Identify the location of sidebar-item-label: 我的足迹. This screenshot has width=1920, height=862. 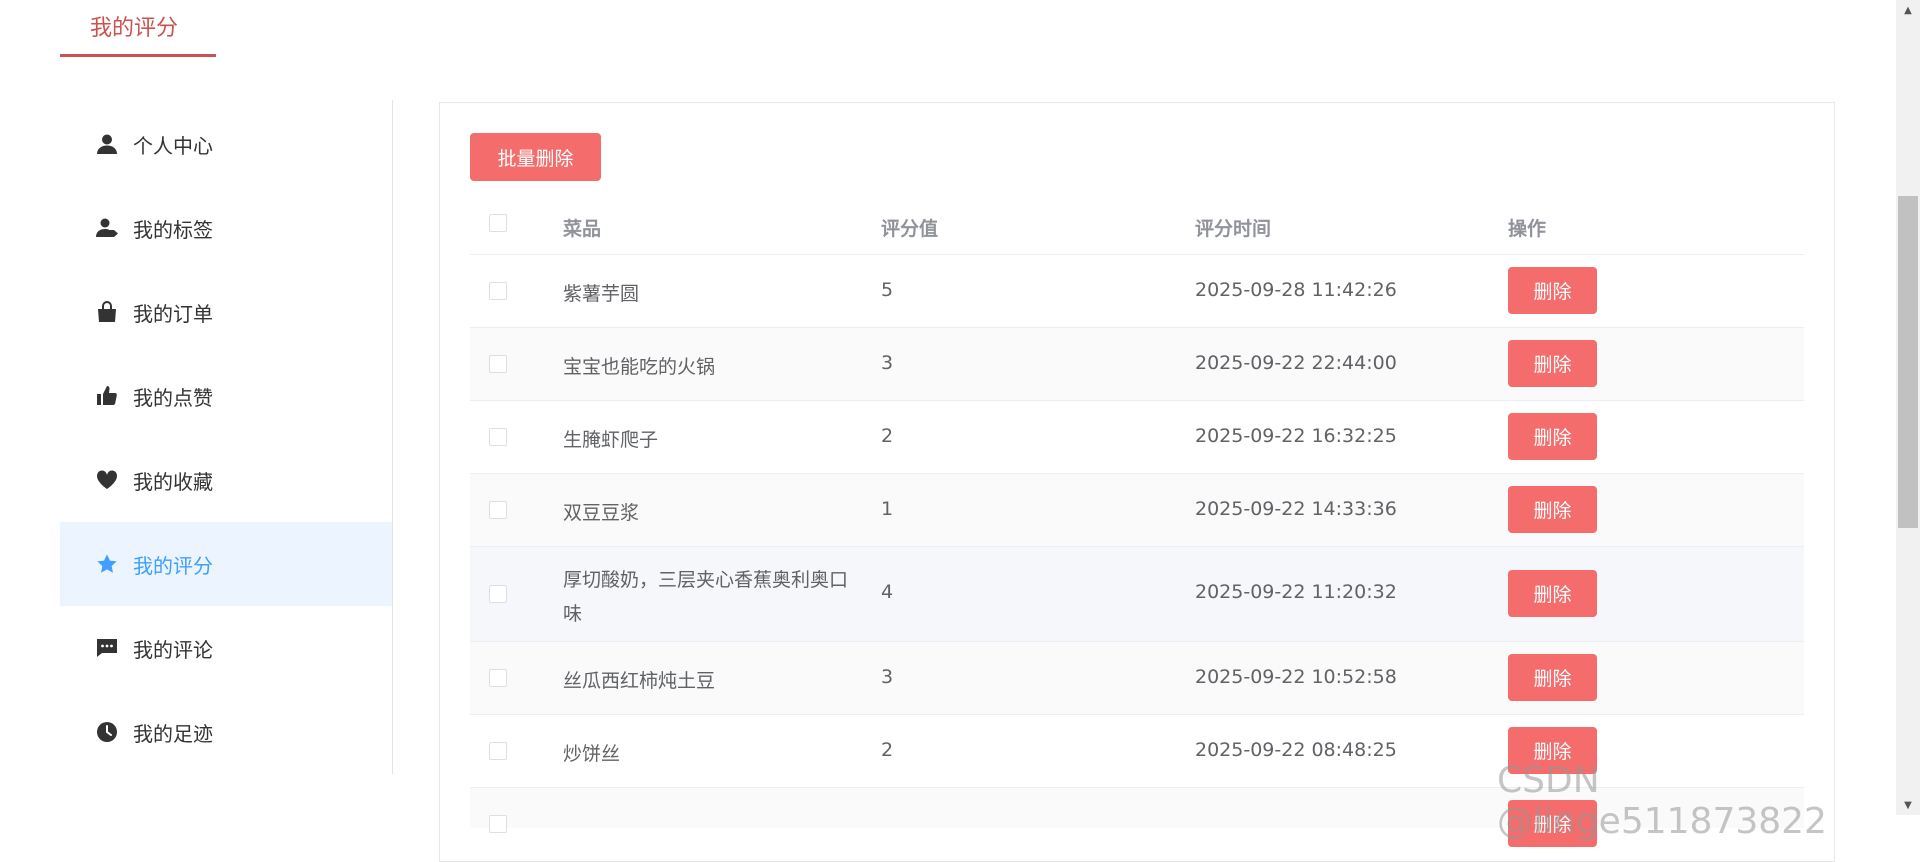
(173, 733).